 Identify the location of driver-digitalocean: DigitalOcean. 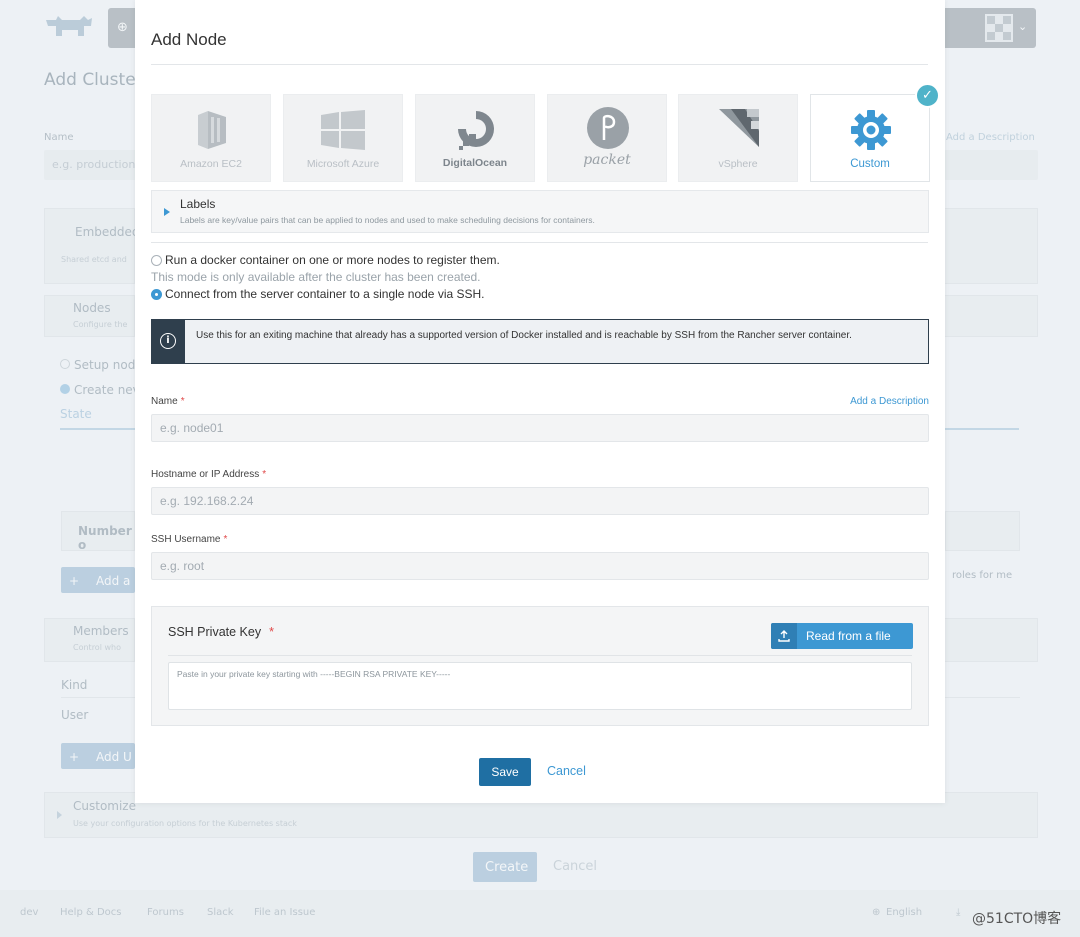
(475, 138).